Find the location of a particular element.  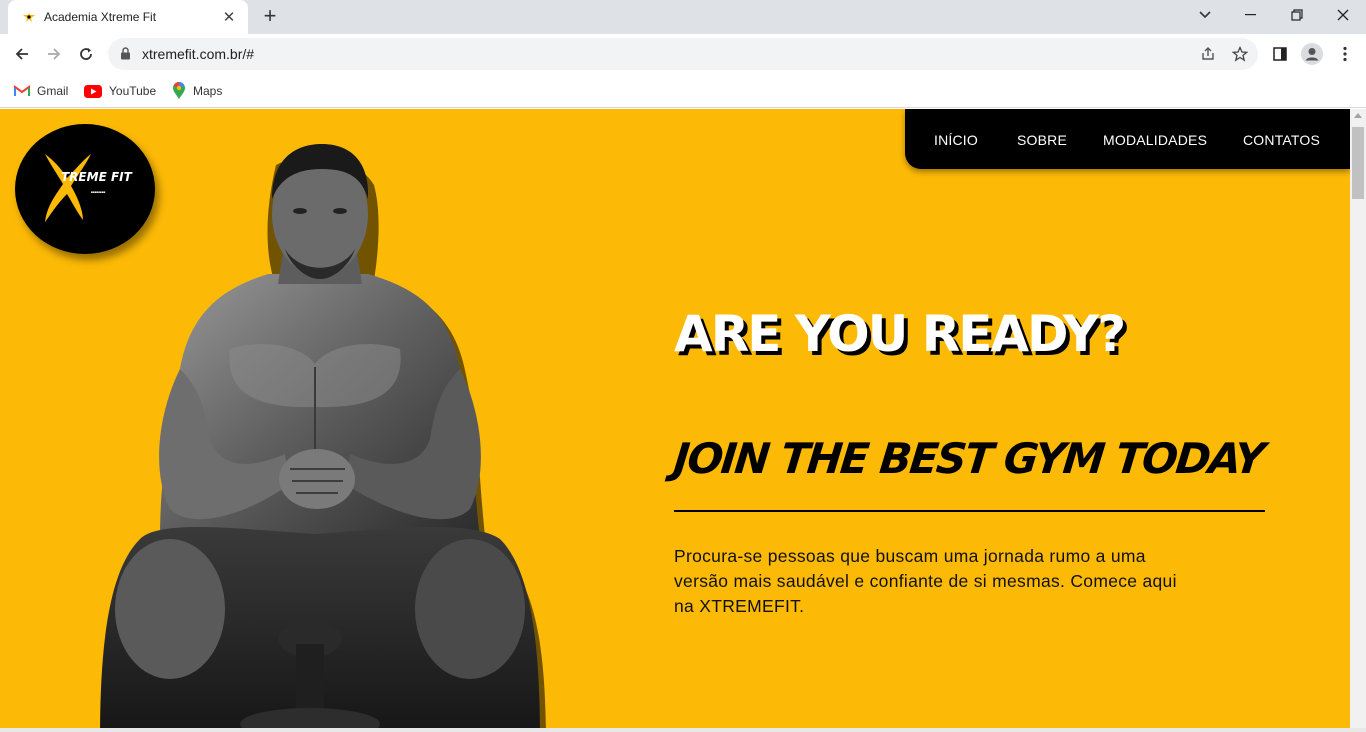

bookmark-maps: Maps is located at coordinates (197, 91).